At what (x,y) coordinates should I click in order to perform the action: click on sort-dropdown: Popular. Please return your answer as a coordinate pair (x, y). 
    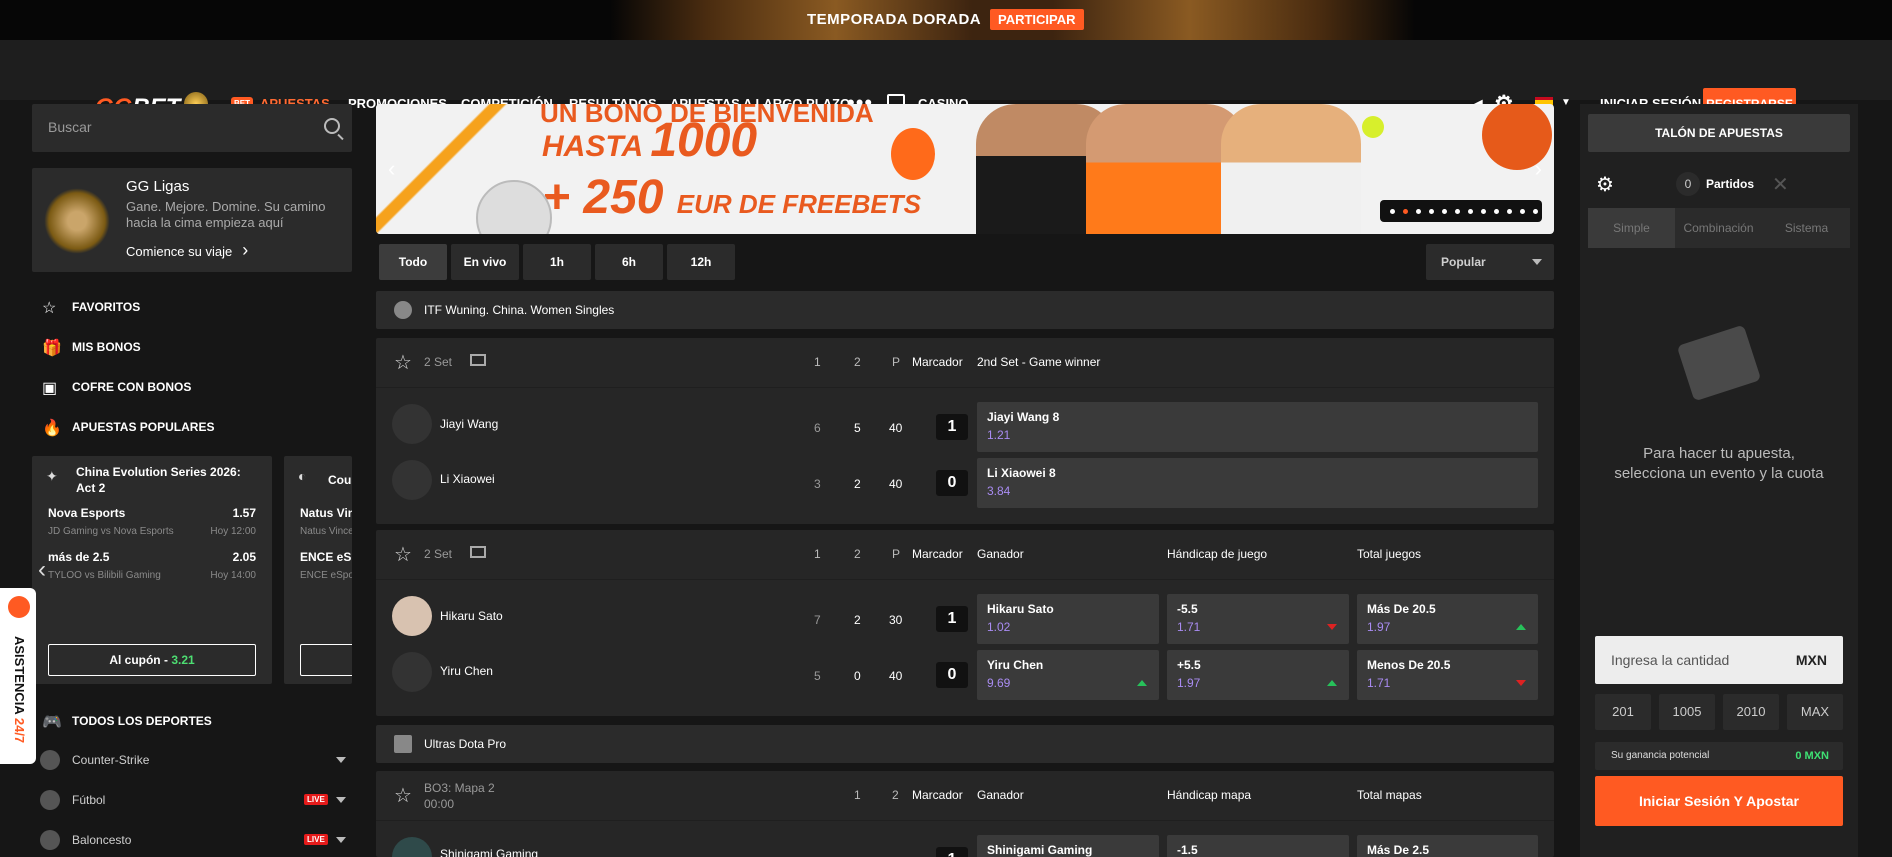
    Looking at the image, I should click on (1490, 262).